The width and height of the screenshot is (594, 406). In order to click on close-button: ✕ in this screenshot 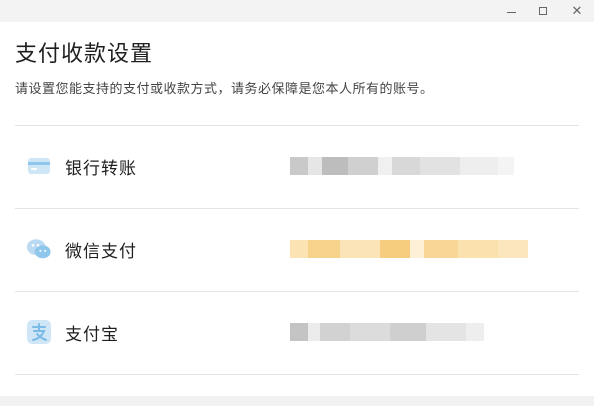, I will do `click(577, 11)`.